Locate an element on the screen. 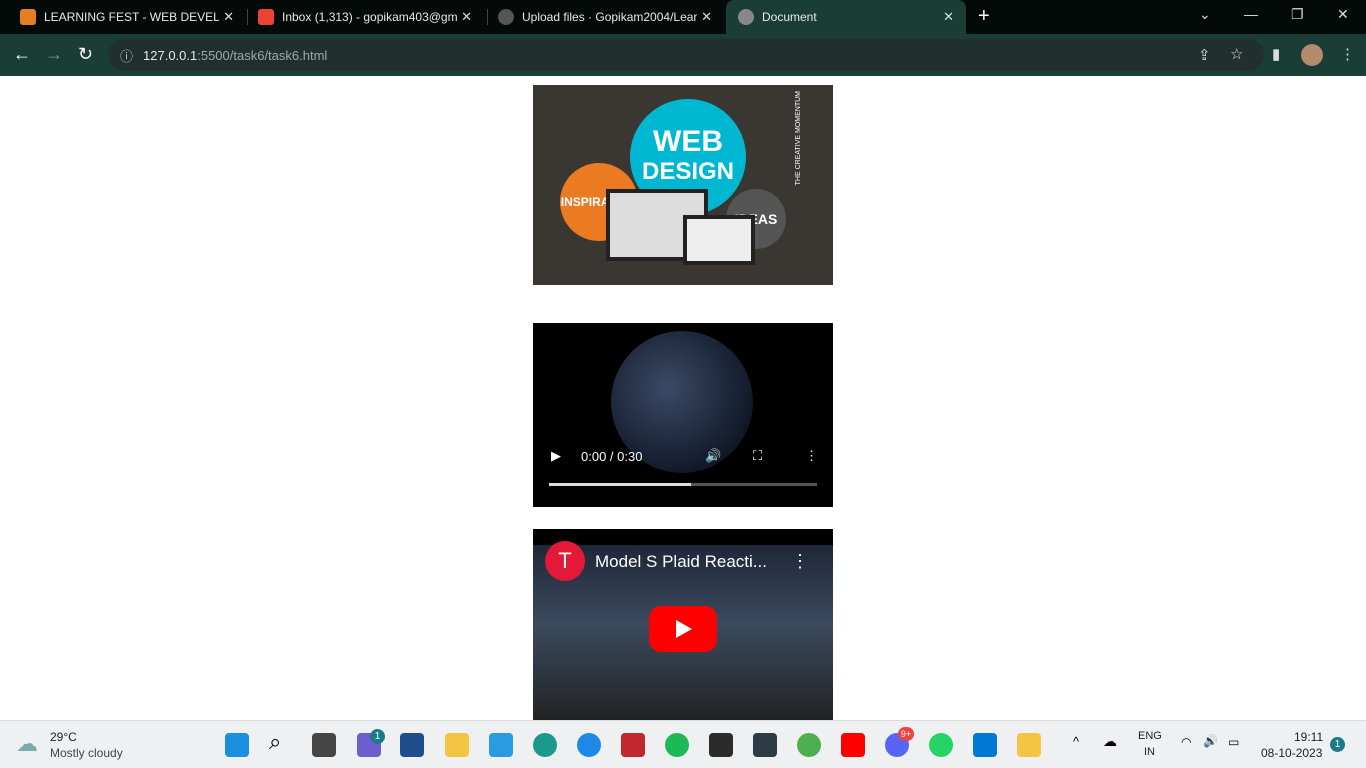  task-view-icon is located at coordinates (324, 745).